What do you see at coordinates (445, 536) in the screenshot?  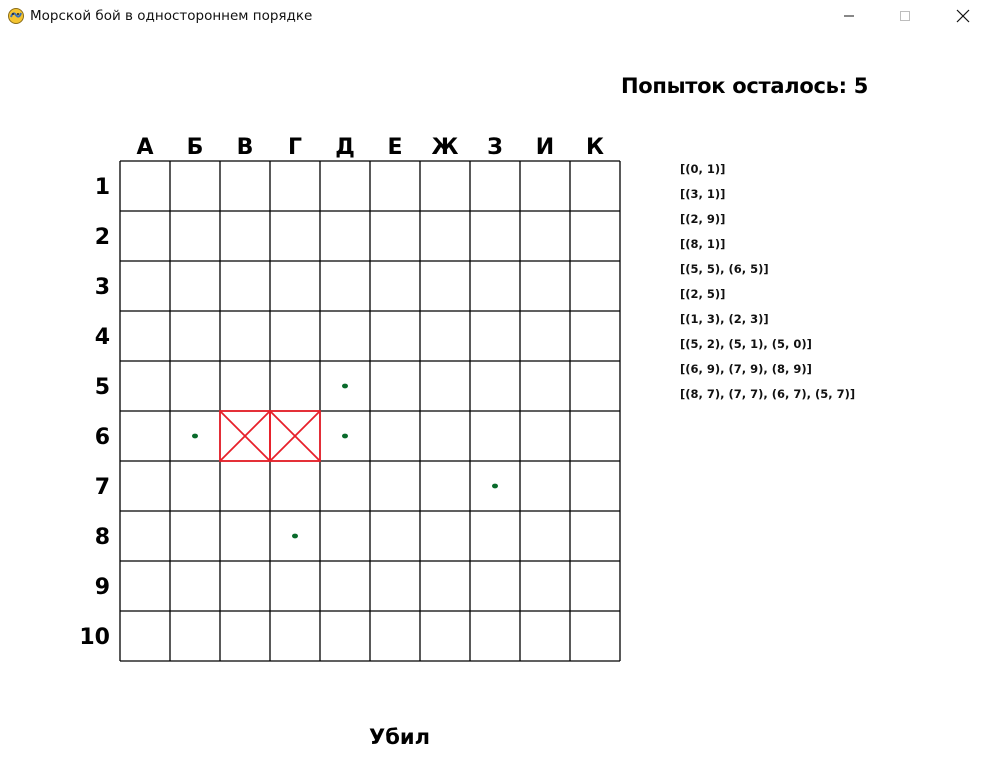 I see `board-cell-Ж8` at bounding box center [445, 536].